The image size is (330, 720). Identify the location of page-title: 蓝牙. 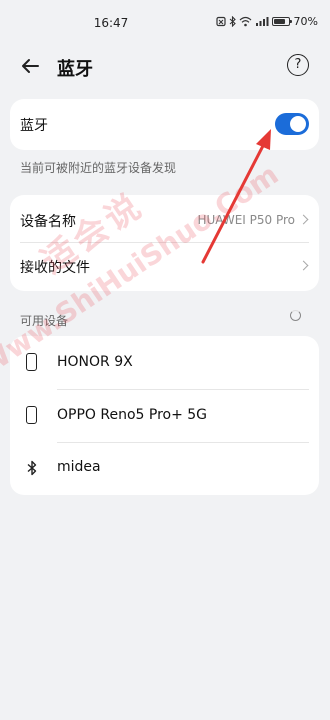
(75, 69).